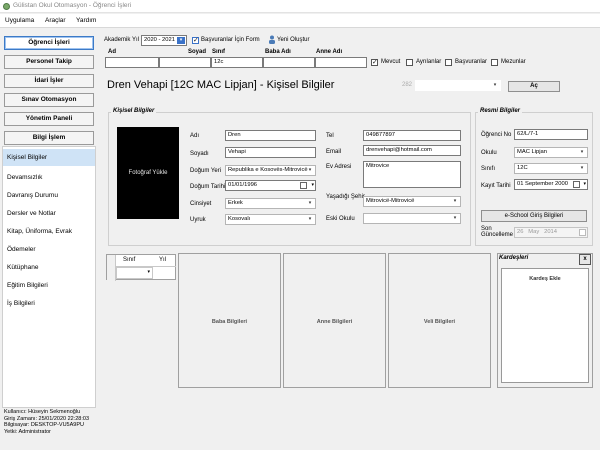  Describe the element at coordinates (412, 218) in the screenshot. I see `eski-okulu-select: ▾` at that location.